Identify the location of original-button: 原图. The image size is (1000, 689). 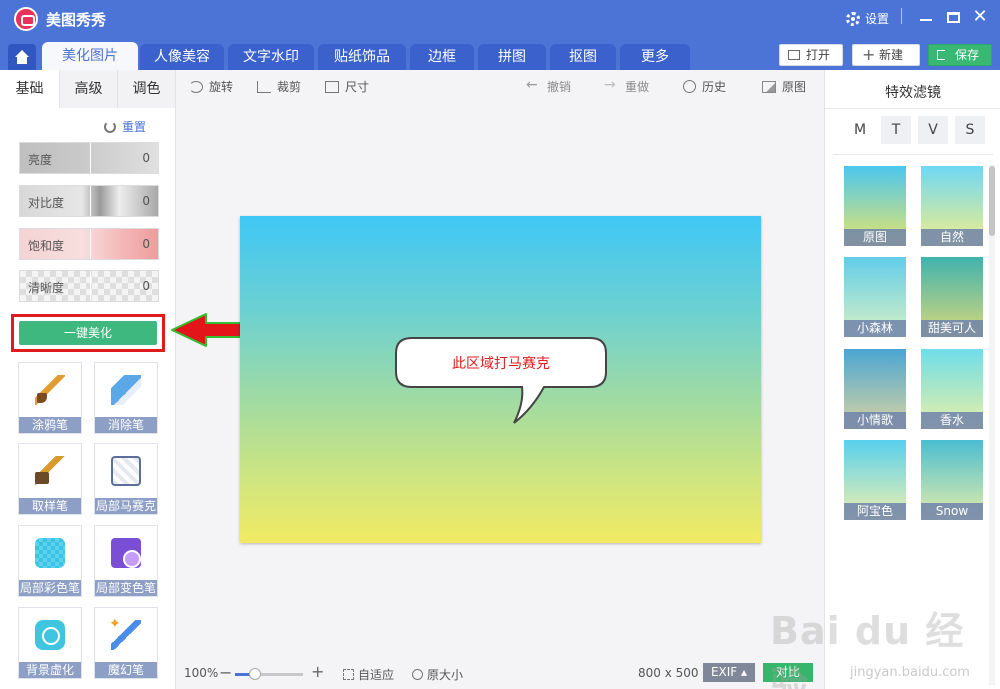
(784, 86).